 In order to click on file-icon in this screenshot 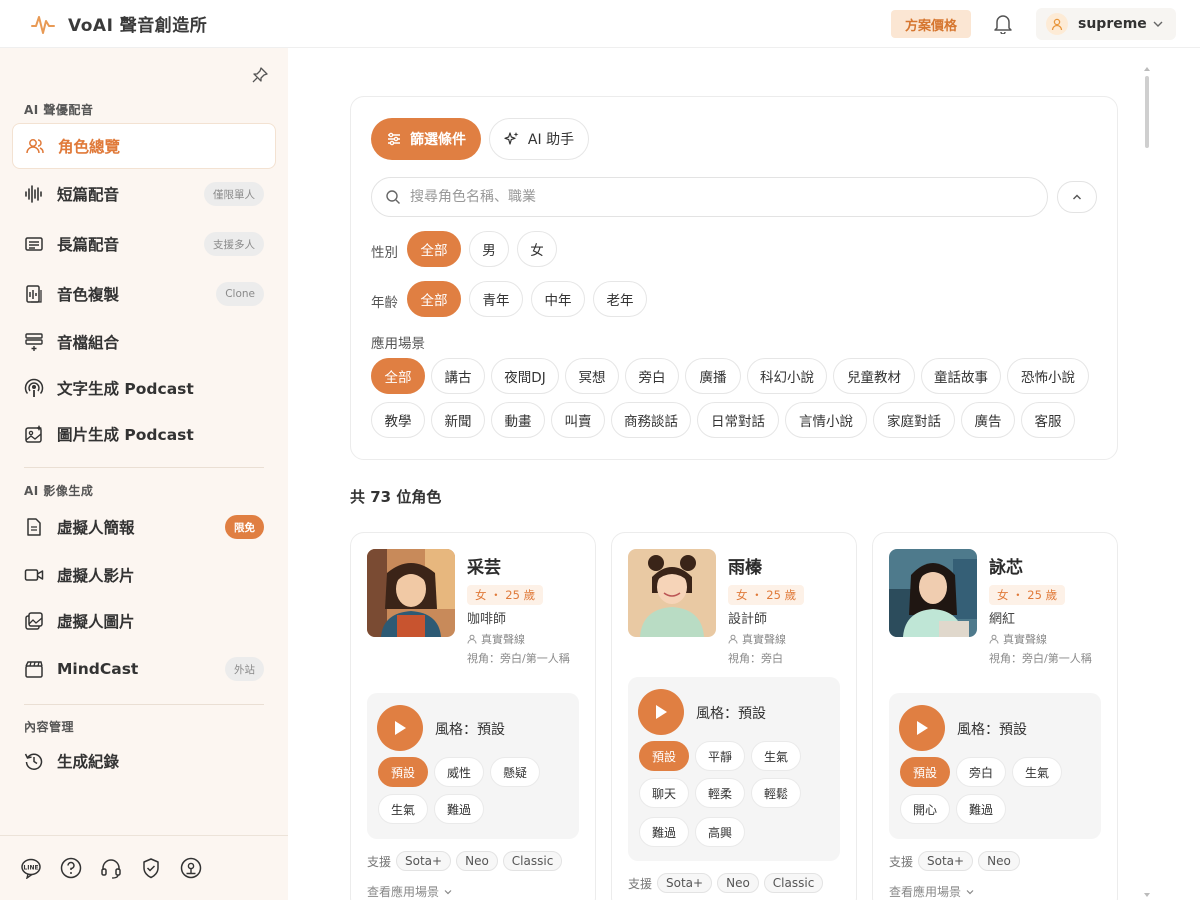, I will do `click(34, 527)`.